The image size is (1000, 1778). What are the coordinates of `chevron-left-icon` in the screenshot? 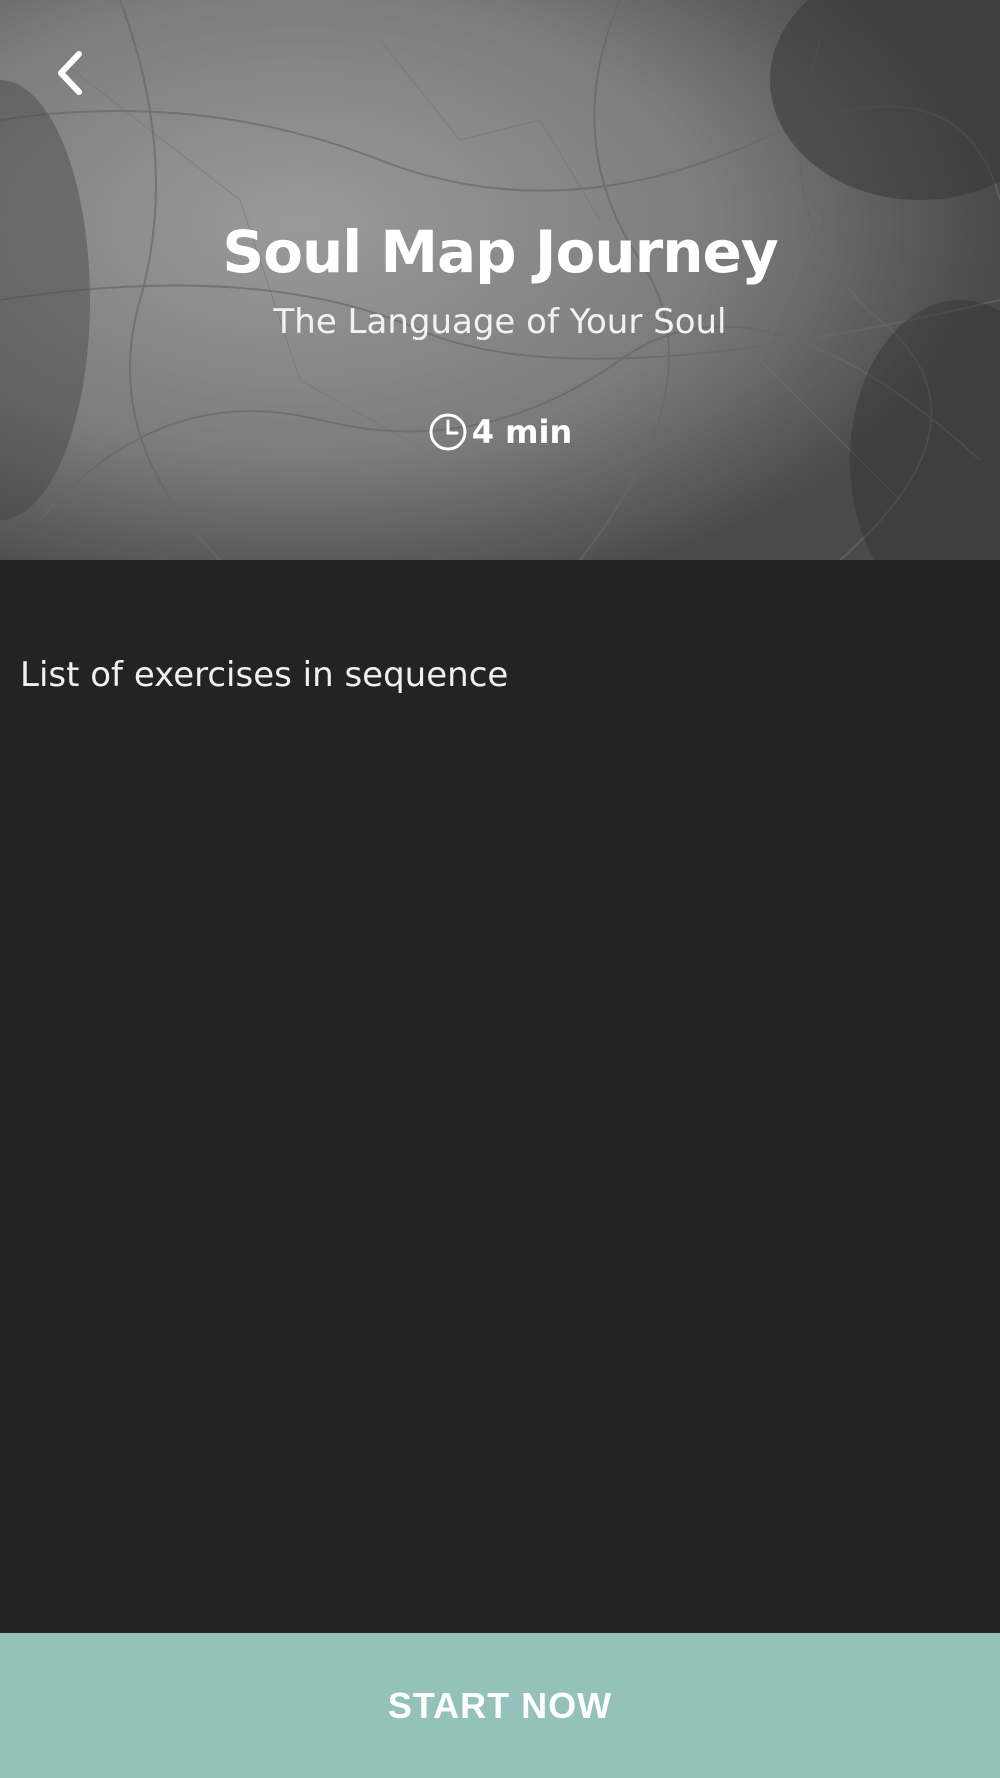 It's located at (70, 73).